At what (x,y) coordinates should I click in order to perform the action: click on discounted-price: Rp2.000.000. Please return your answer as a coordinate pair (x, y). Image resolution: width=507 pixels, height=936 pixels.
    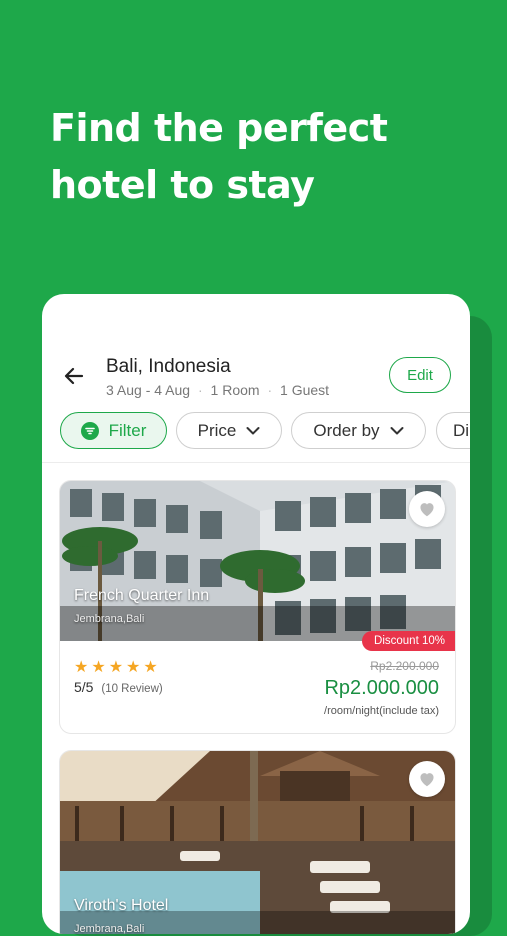
    Looking at the image, I should click on (381, 688).